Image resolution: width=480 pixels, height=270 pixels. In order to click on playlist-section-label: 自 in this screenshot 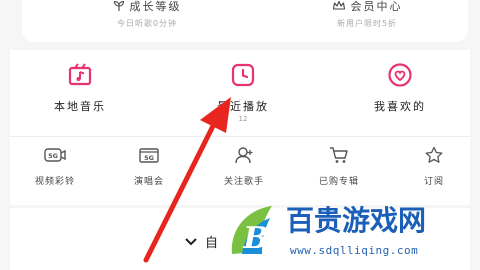, I will do `click(212, 243)`.